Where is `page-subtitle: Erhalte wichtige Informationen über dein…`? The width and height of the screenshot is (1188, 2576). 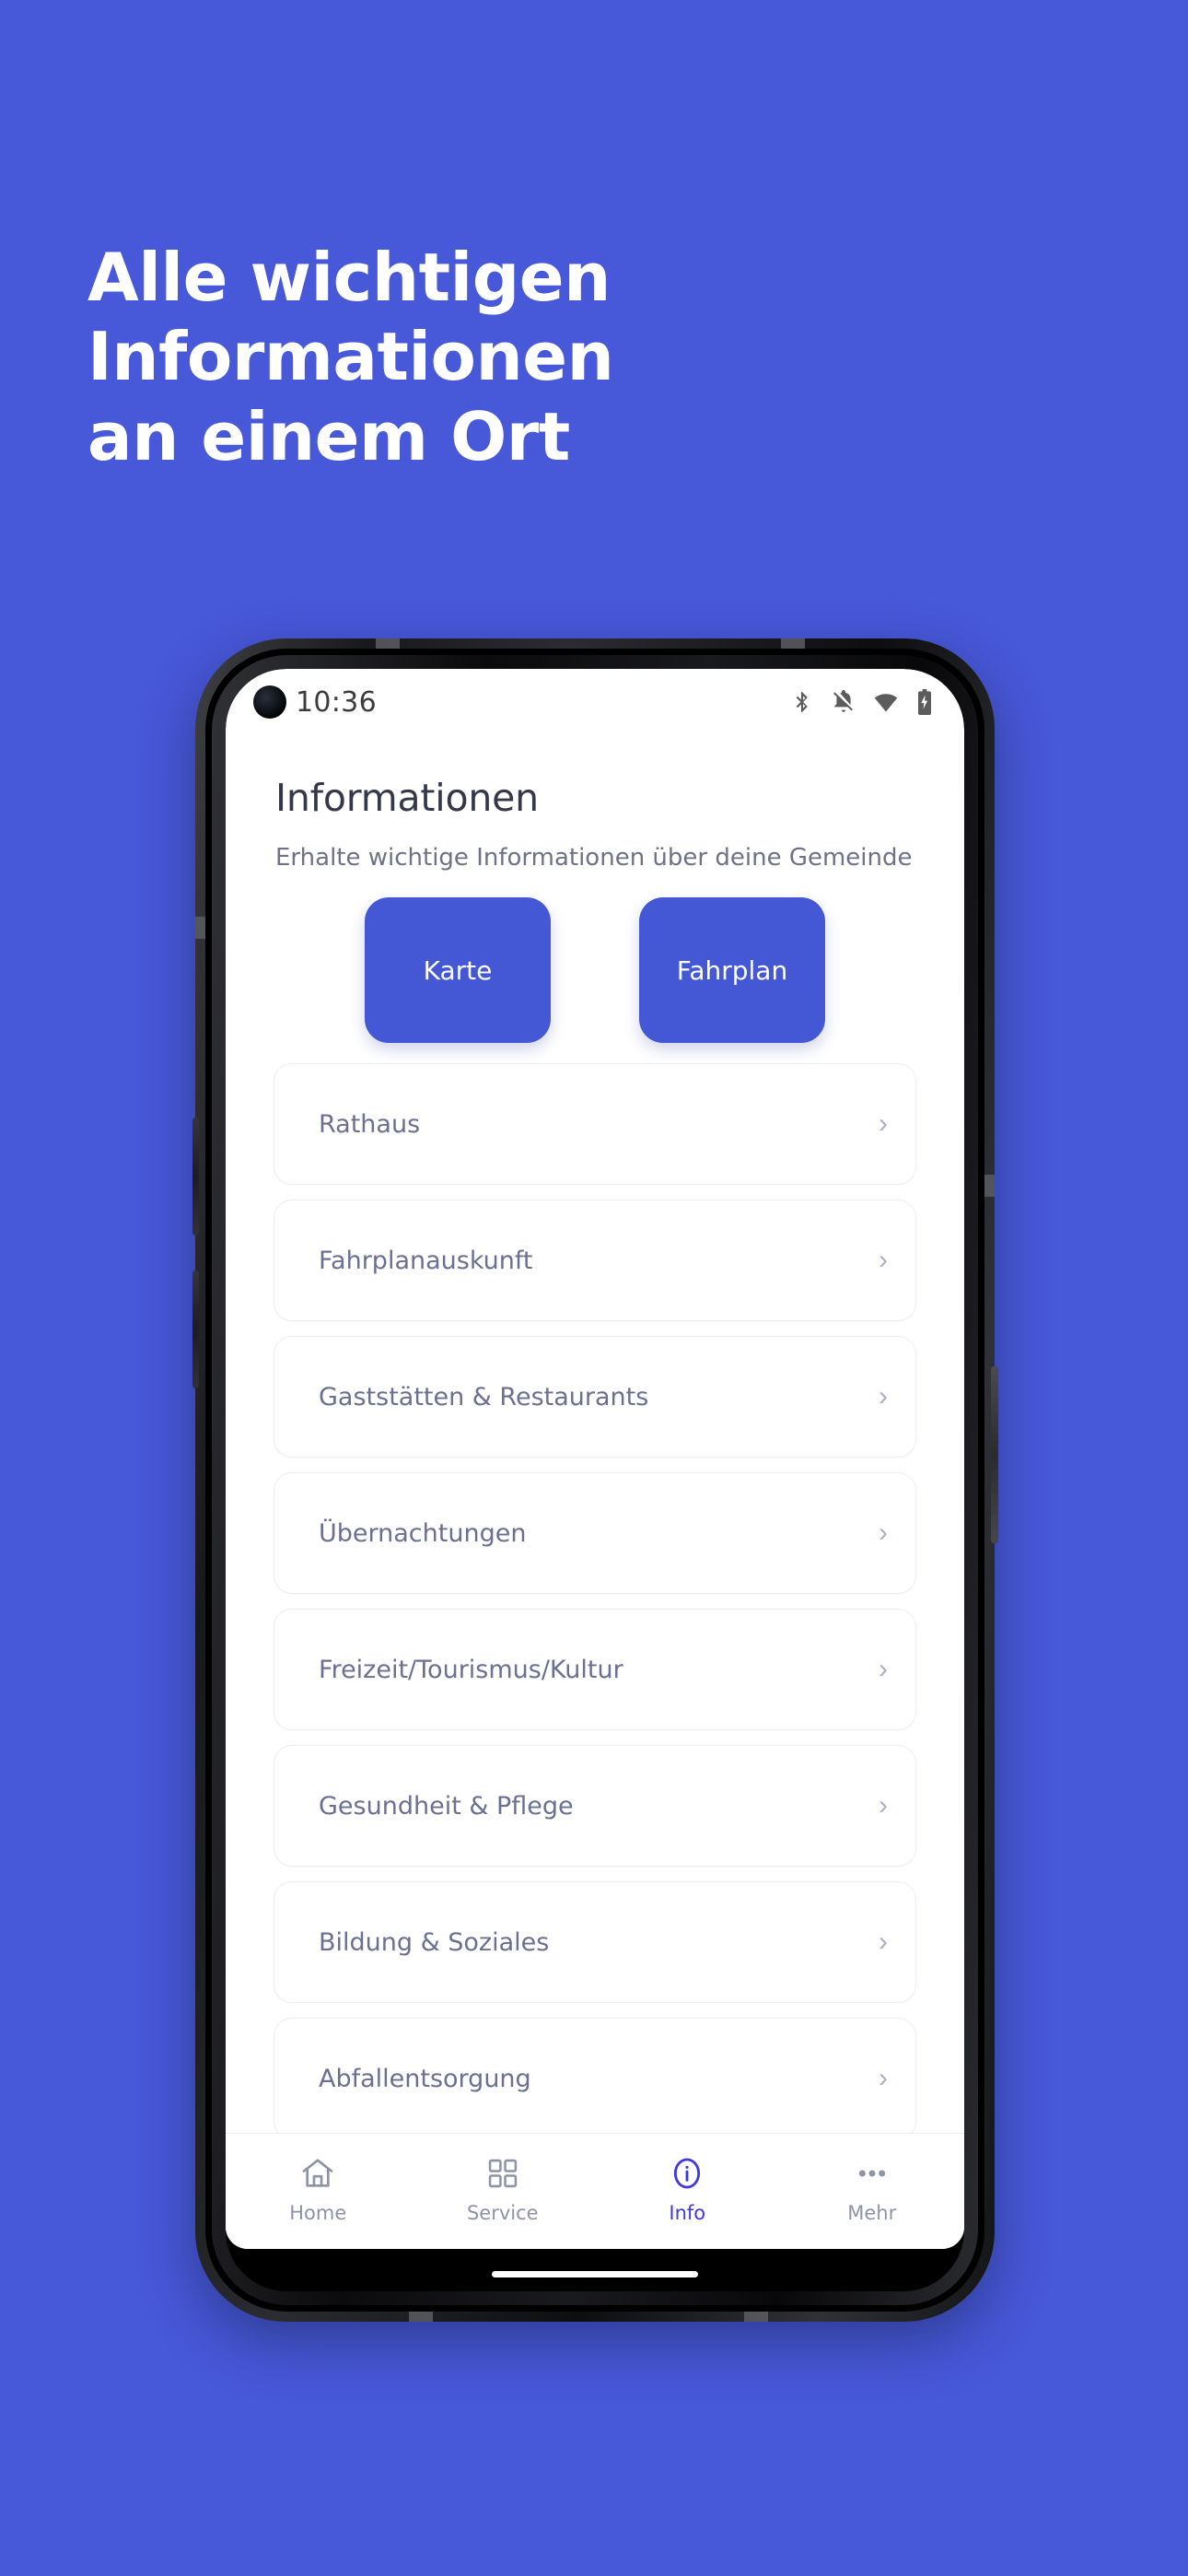 page-subtitle: Erhalte wichtige Informationen über dein… is located at coordinates (594, 858).